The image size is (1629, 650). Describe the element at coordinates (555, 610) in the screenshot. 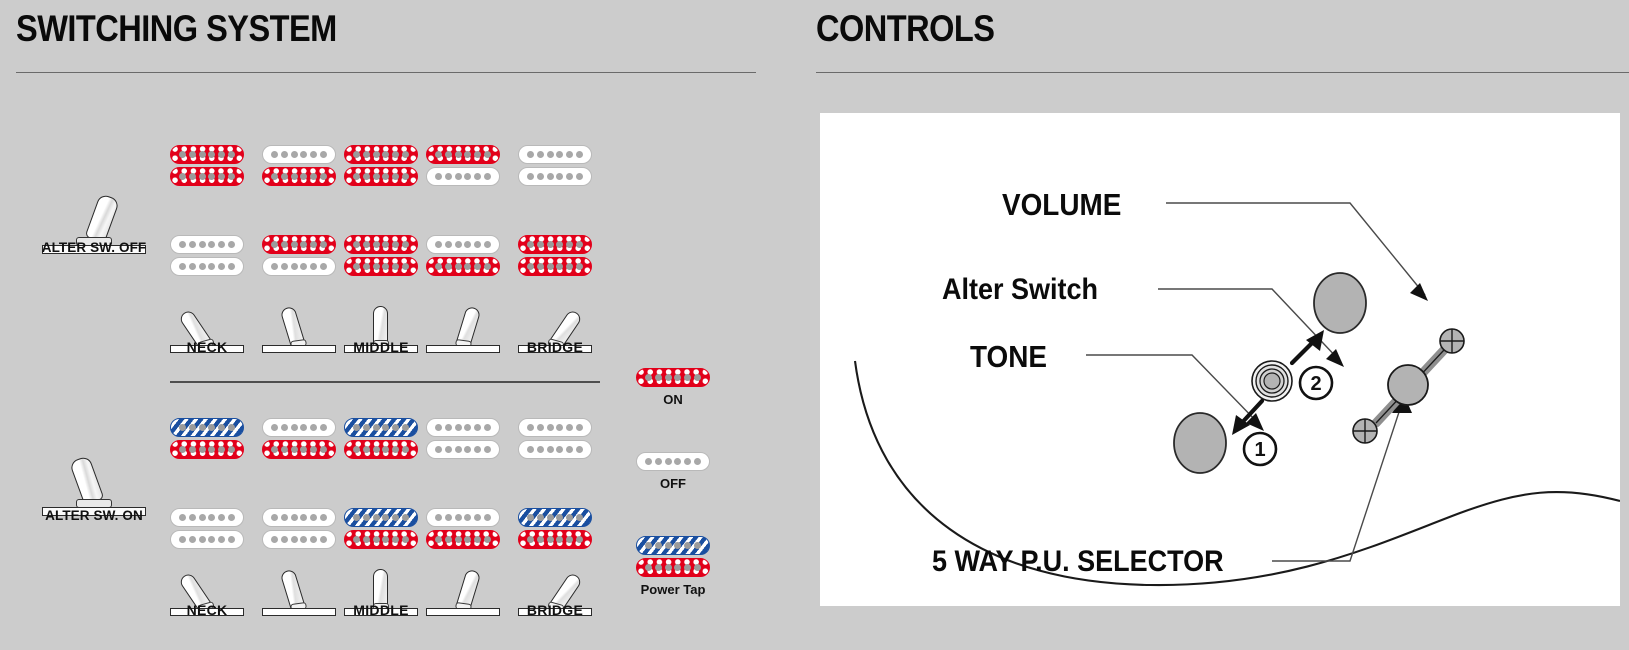

I see `position-label-bridge: BRIDGE` at that location.